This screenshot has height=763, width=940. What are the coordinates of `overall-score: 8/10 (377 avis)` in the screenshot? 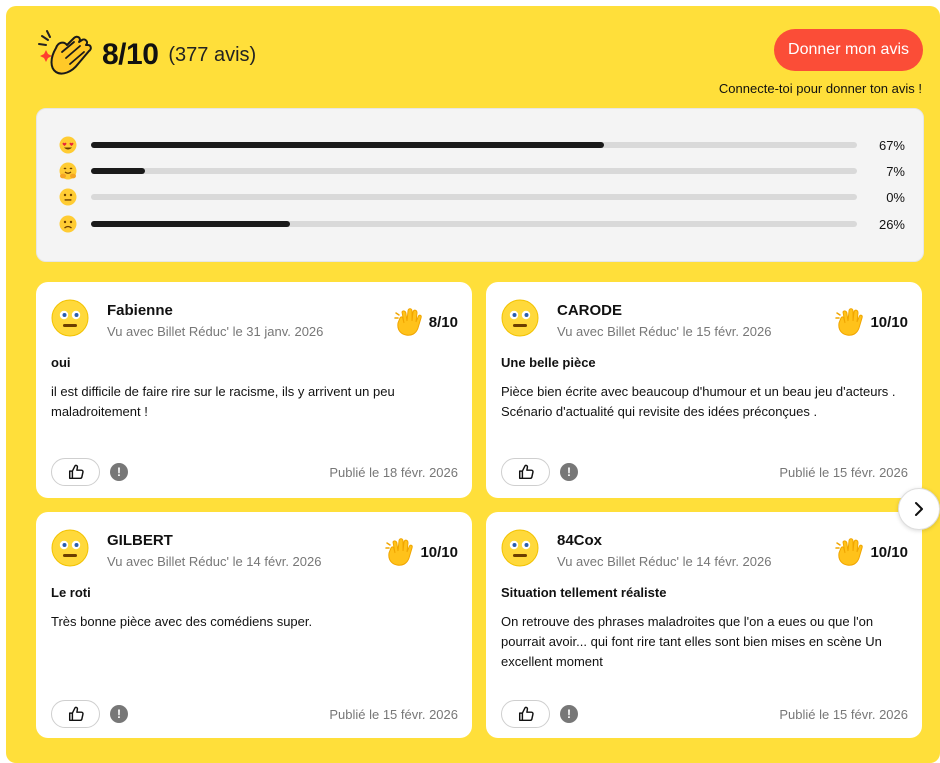 It's located at (147, 55).